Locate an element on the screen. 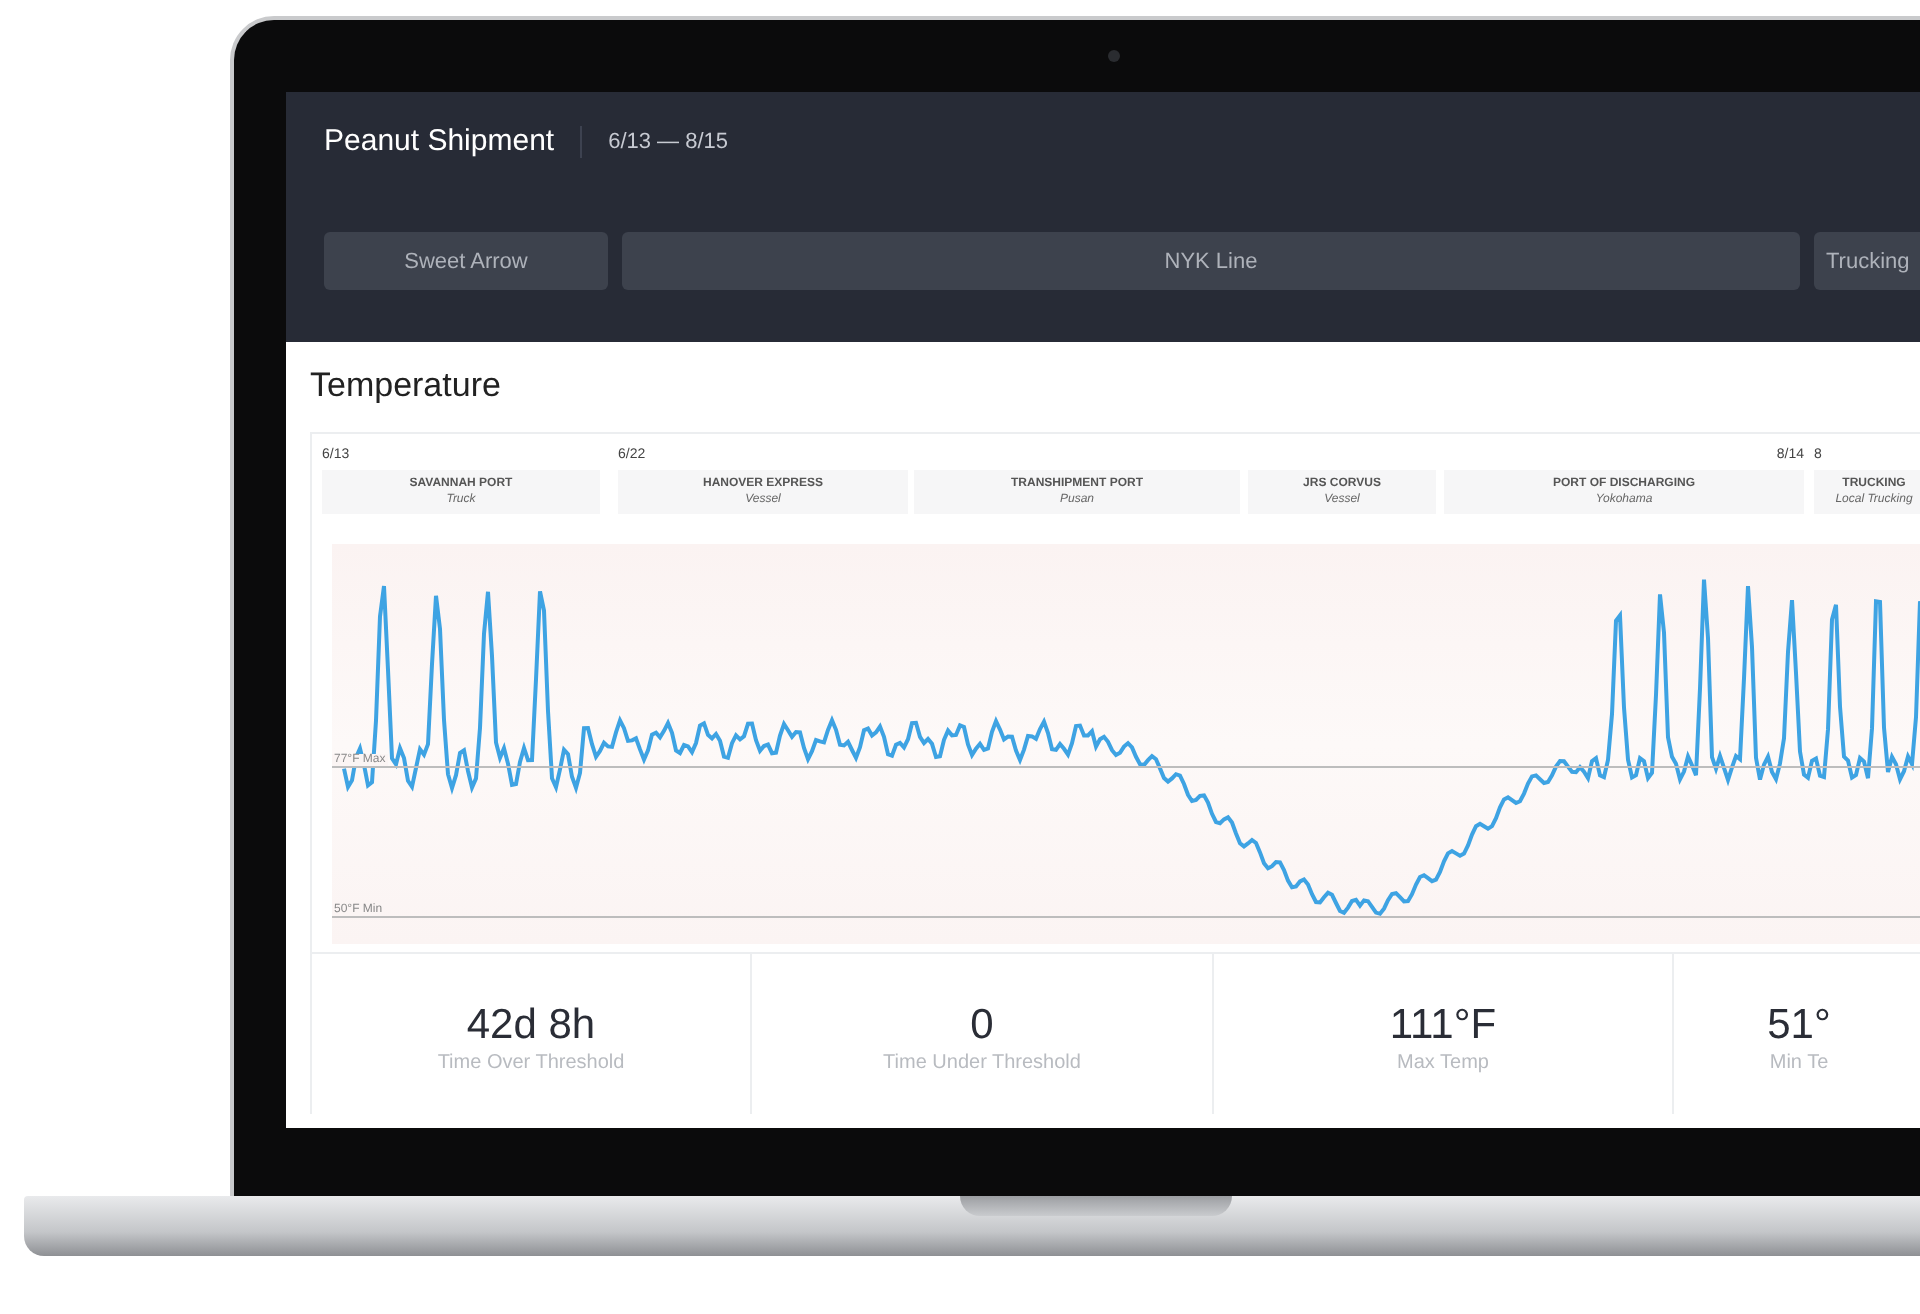 The height and width of the screenshot is (1314, 1920). shipment-title: Peanut Shipment is located at coordinates (439, 141).